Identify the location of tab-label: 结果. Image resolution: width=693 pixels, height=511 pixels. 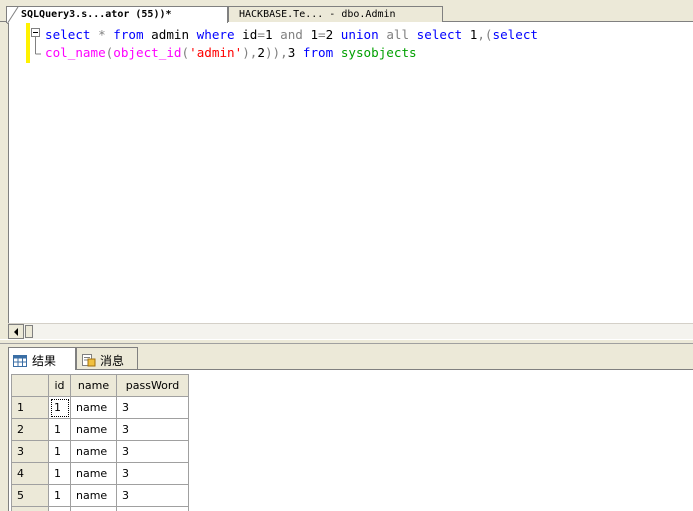
(44, 361).